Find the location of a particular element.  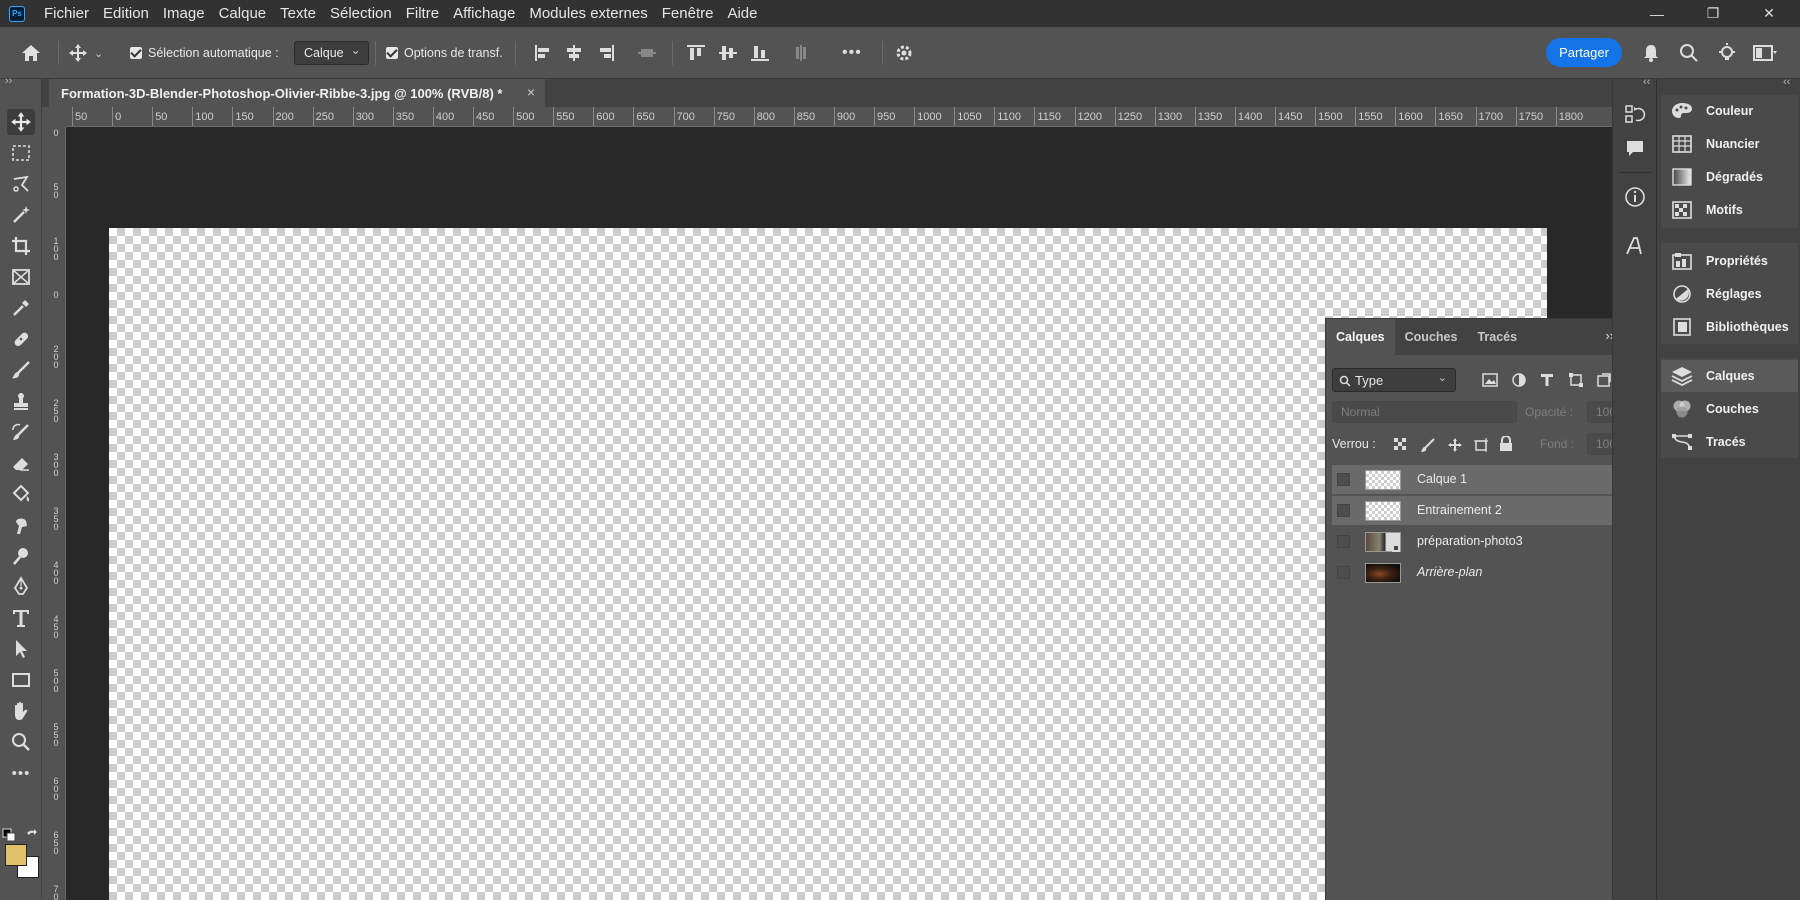

rectangle-tool is located at coordinates (21, 680).